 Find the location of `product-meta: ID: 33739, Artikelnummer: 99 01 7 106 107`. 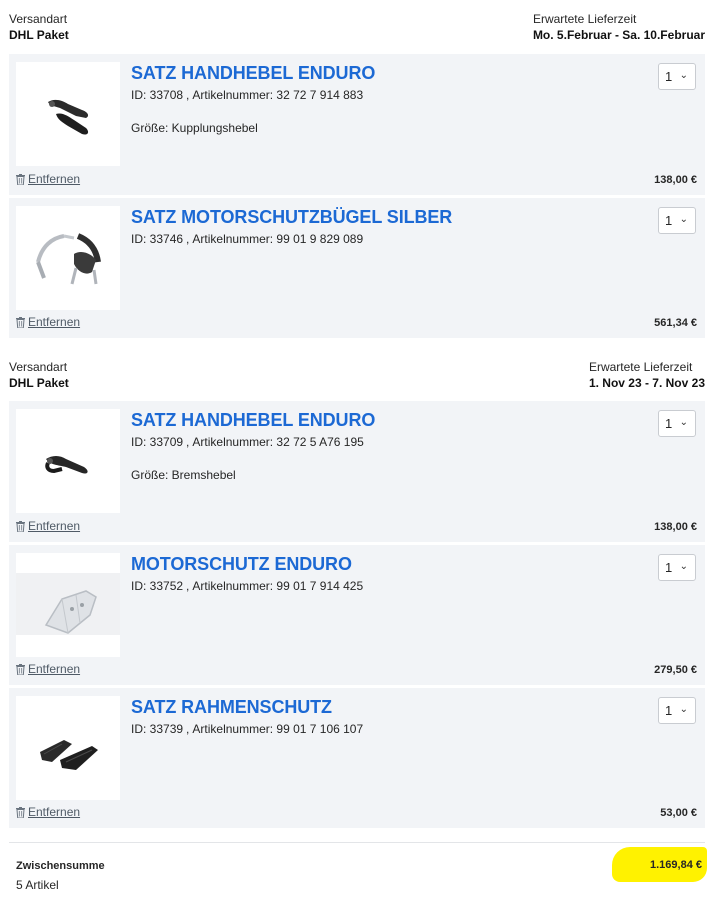

product-meta: ID: 33739, Artikelnummer: 99 01 7 106 107 is located at coordinates (247, 729).